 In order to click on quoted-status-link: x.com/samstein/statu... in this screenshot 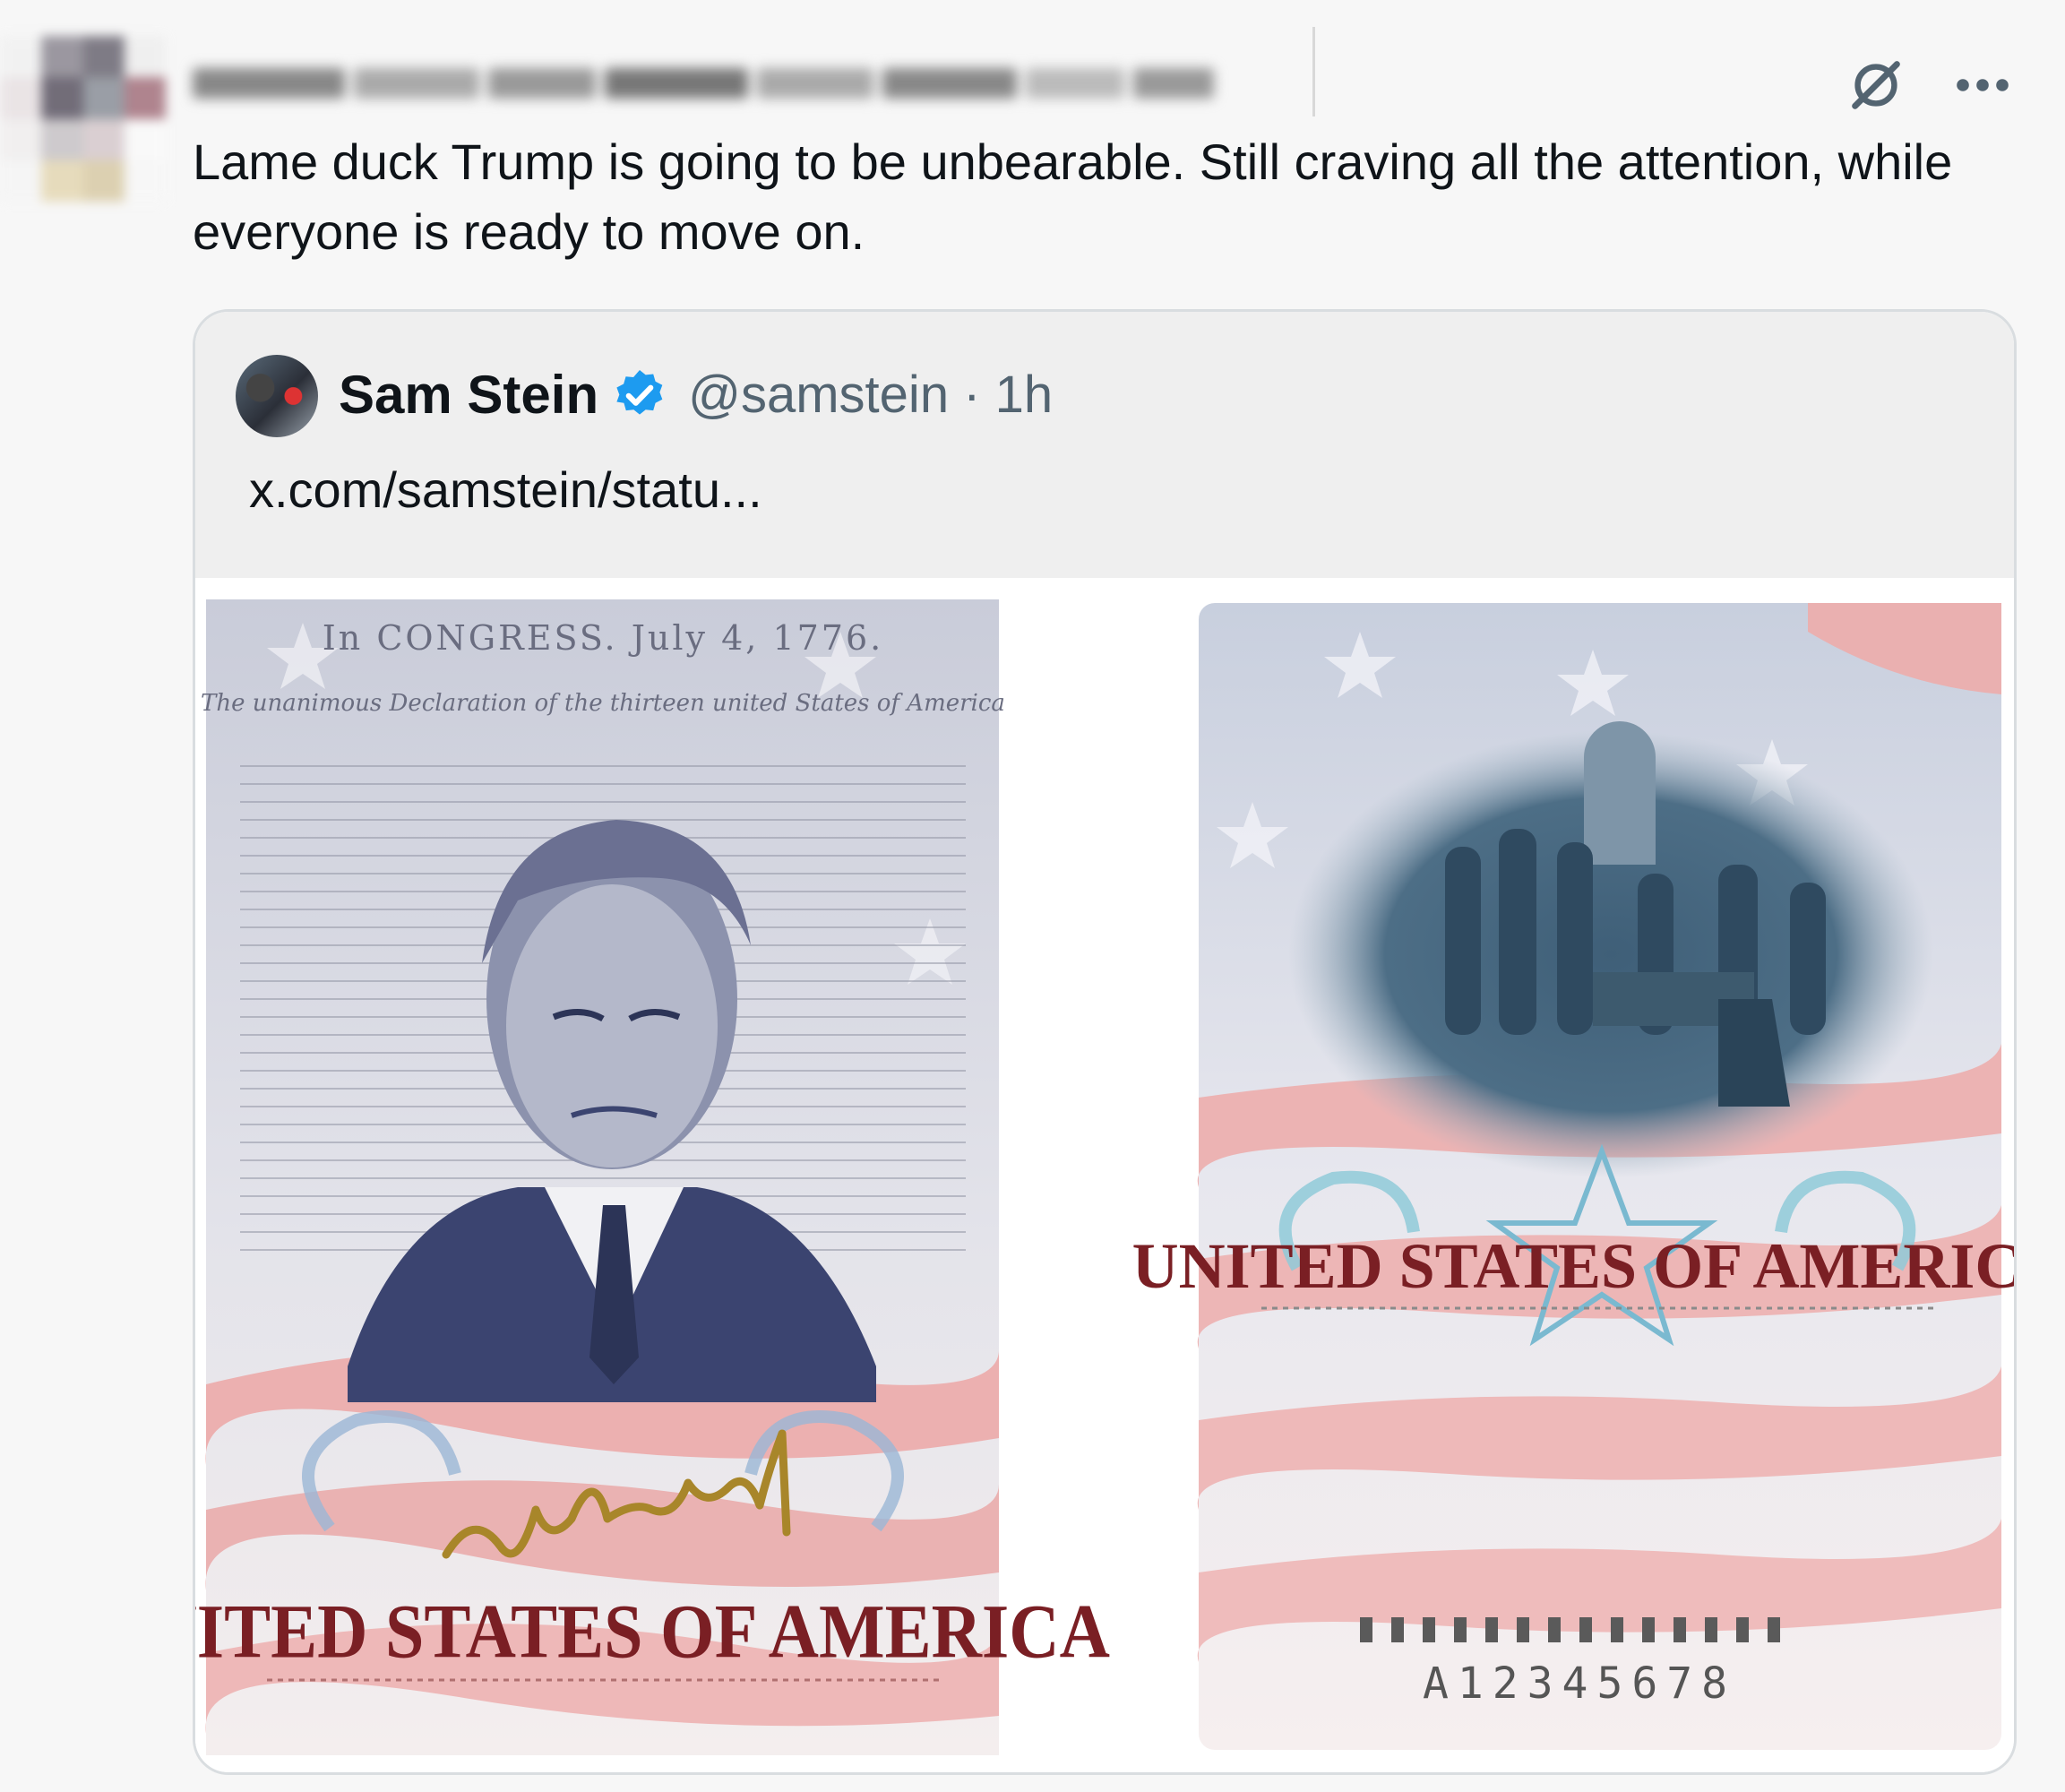, I will do `click(505, 490)`.